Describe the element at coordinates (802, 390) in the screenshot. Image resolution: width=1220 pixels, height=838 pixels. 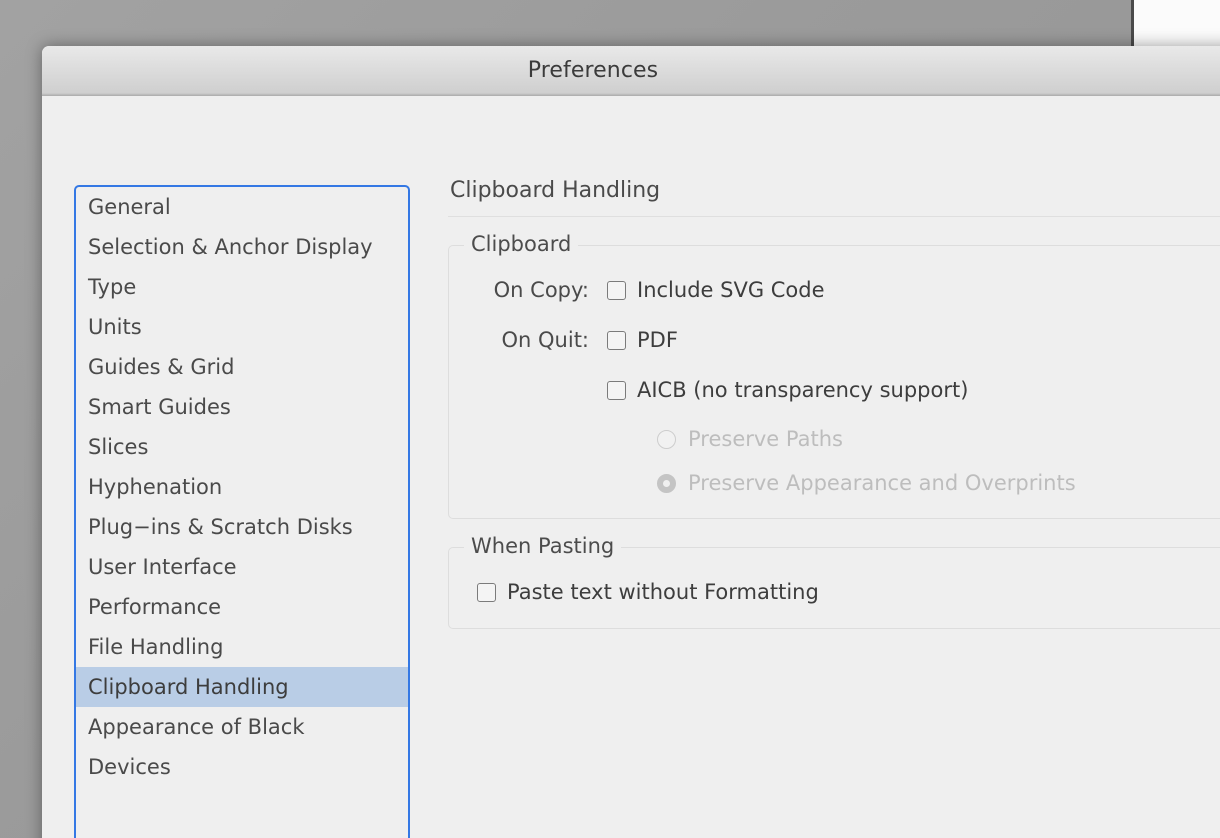
I see `aicb-label: AICB (no transparency support)` at that location.